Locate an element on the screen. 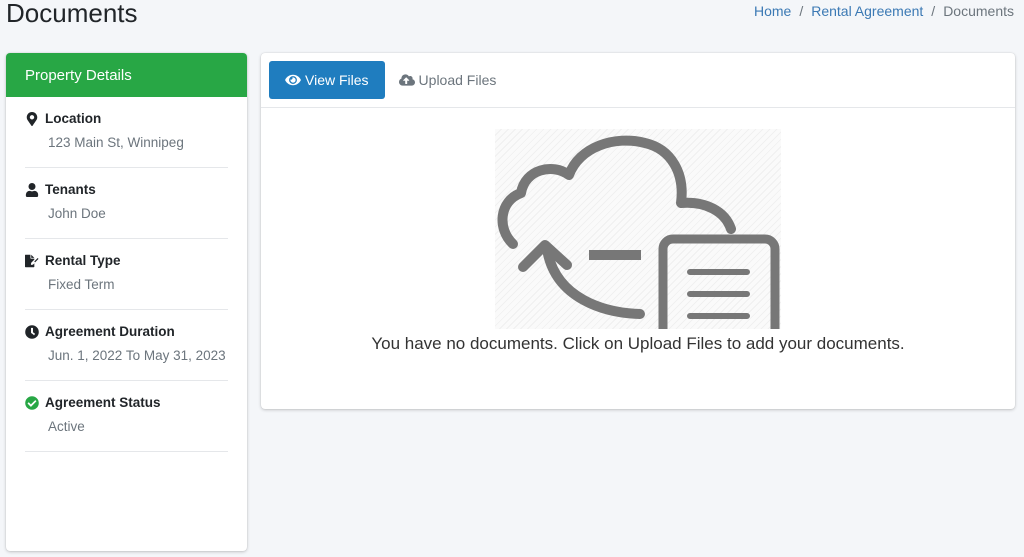 The image size is (1024, 557). breadcrumb: Home / Rental Agreement / Documents is located at coordinates (884, 11).